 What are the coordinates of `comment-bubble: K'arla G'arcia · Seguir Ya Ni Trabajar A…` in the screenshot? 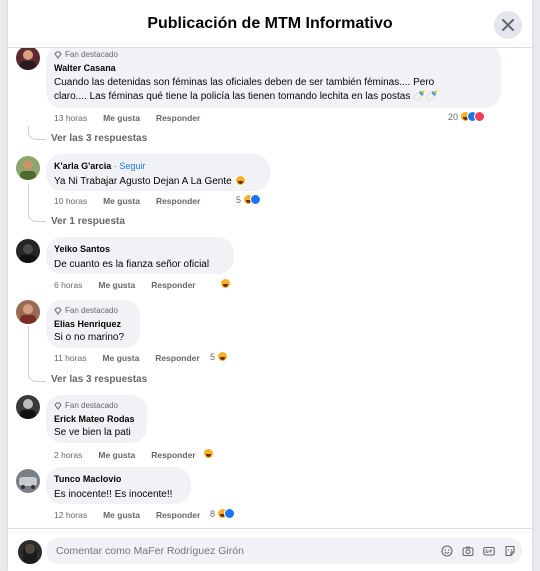 It's located at (158, 172).